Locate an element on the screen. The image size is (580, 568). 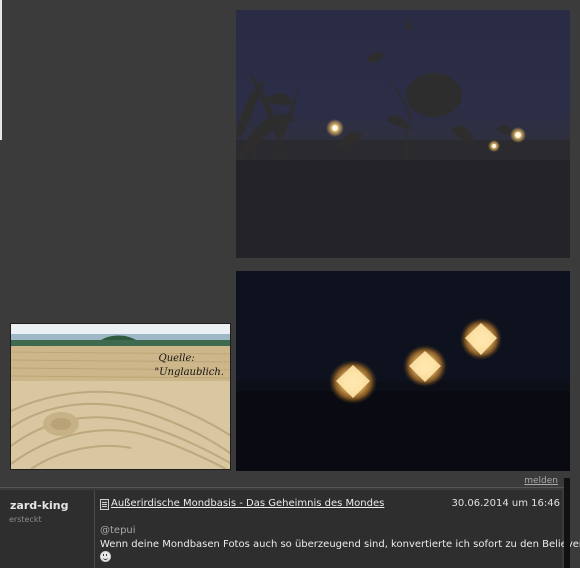
smiley-icon is located at coordinates (105, 556).